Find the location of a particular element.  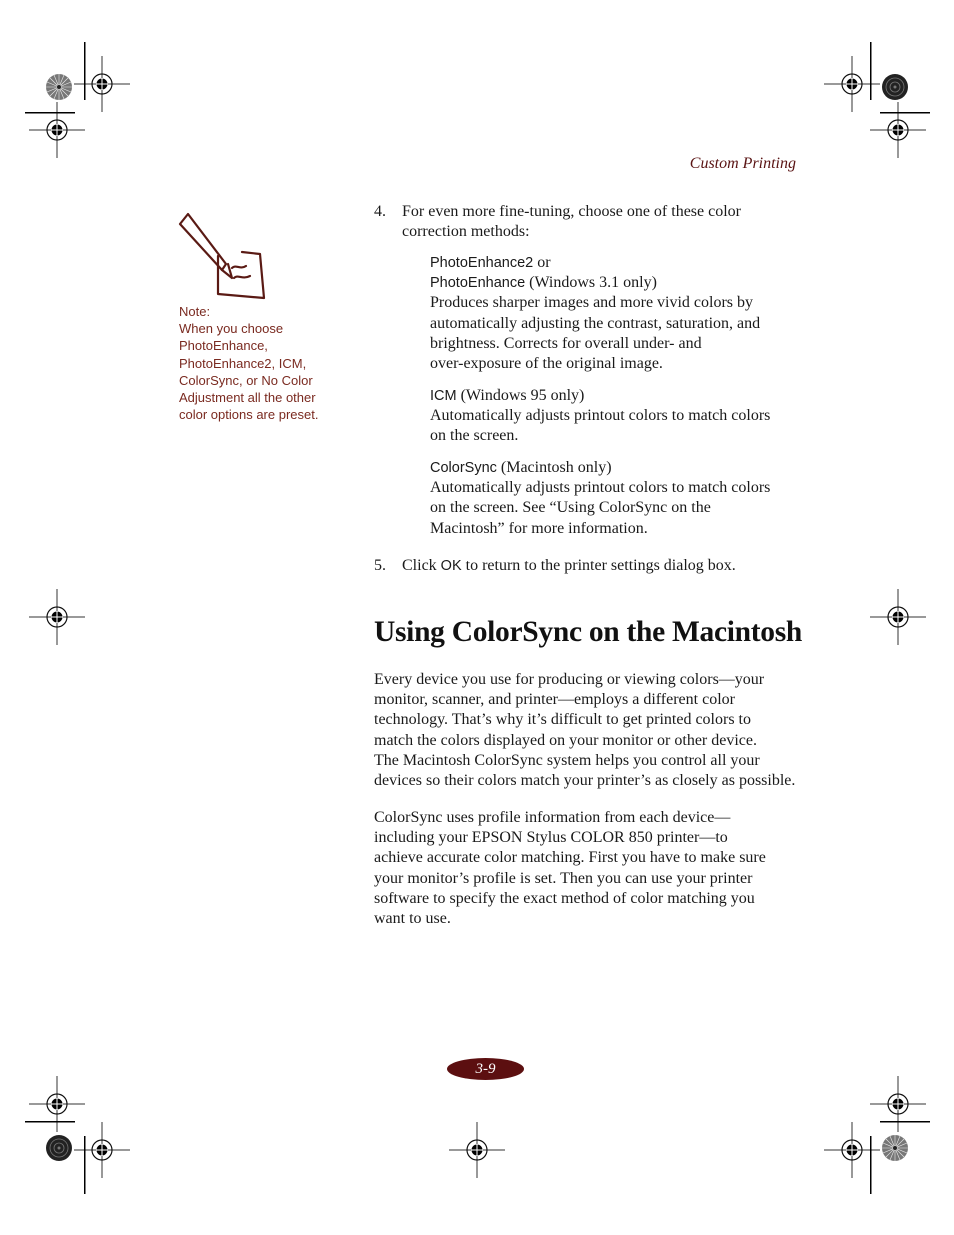

note-line: color options are preset. is located at coordinates (249, 415).